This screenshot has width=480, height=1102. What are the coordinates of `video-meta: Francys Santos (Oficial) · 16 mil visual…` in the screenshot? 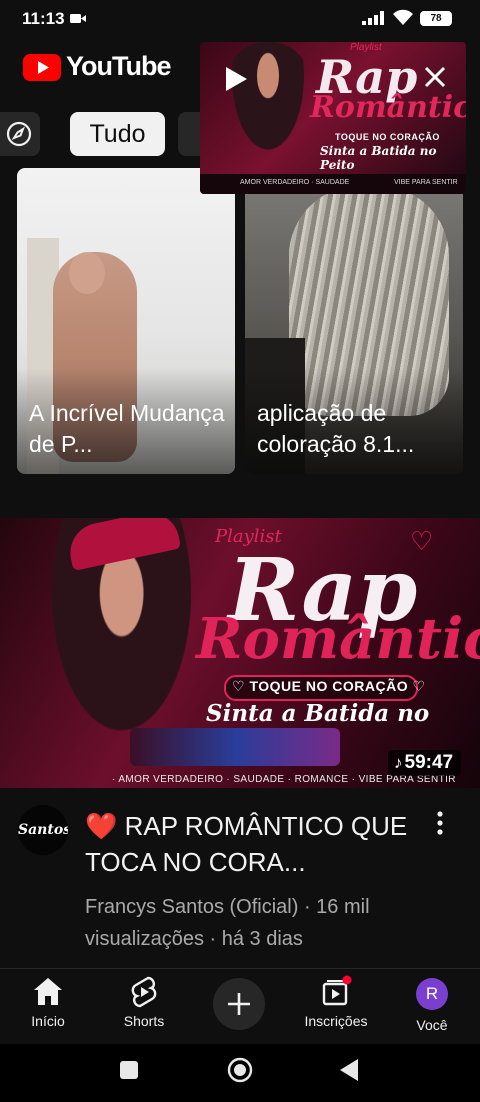 It's located at (255, 923).